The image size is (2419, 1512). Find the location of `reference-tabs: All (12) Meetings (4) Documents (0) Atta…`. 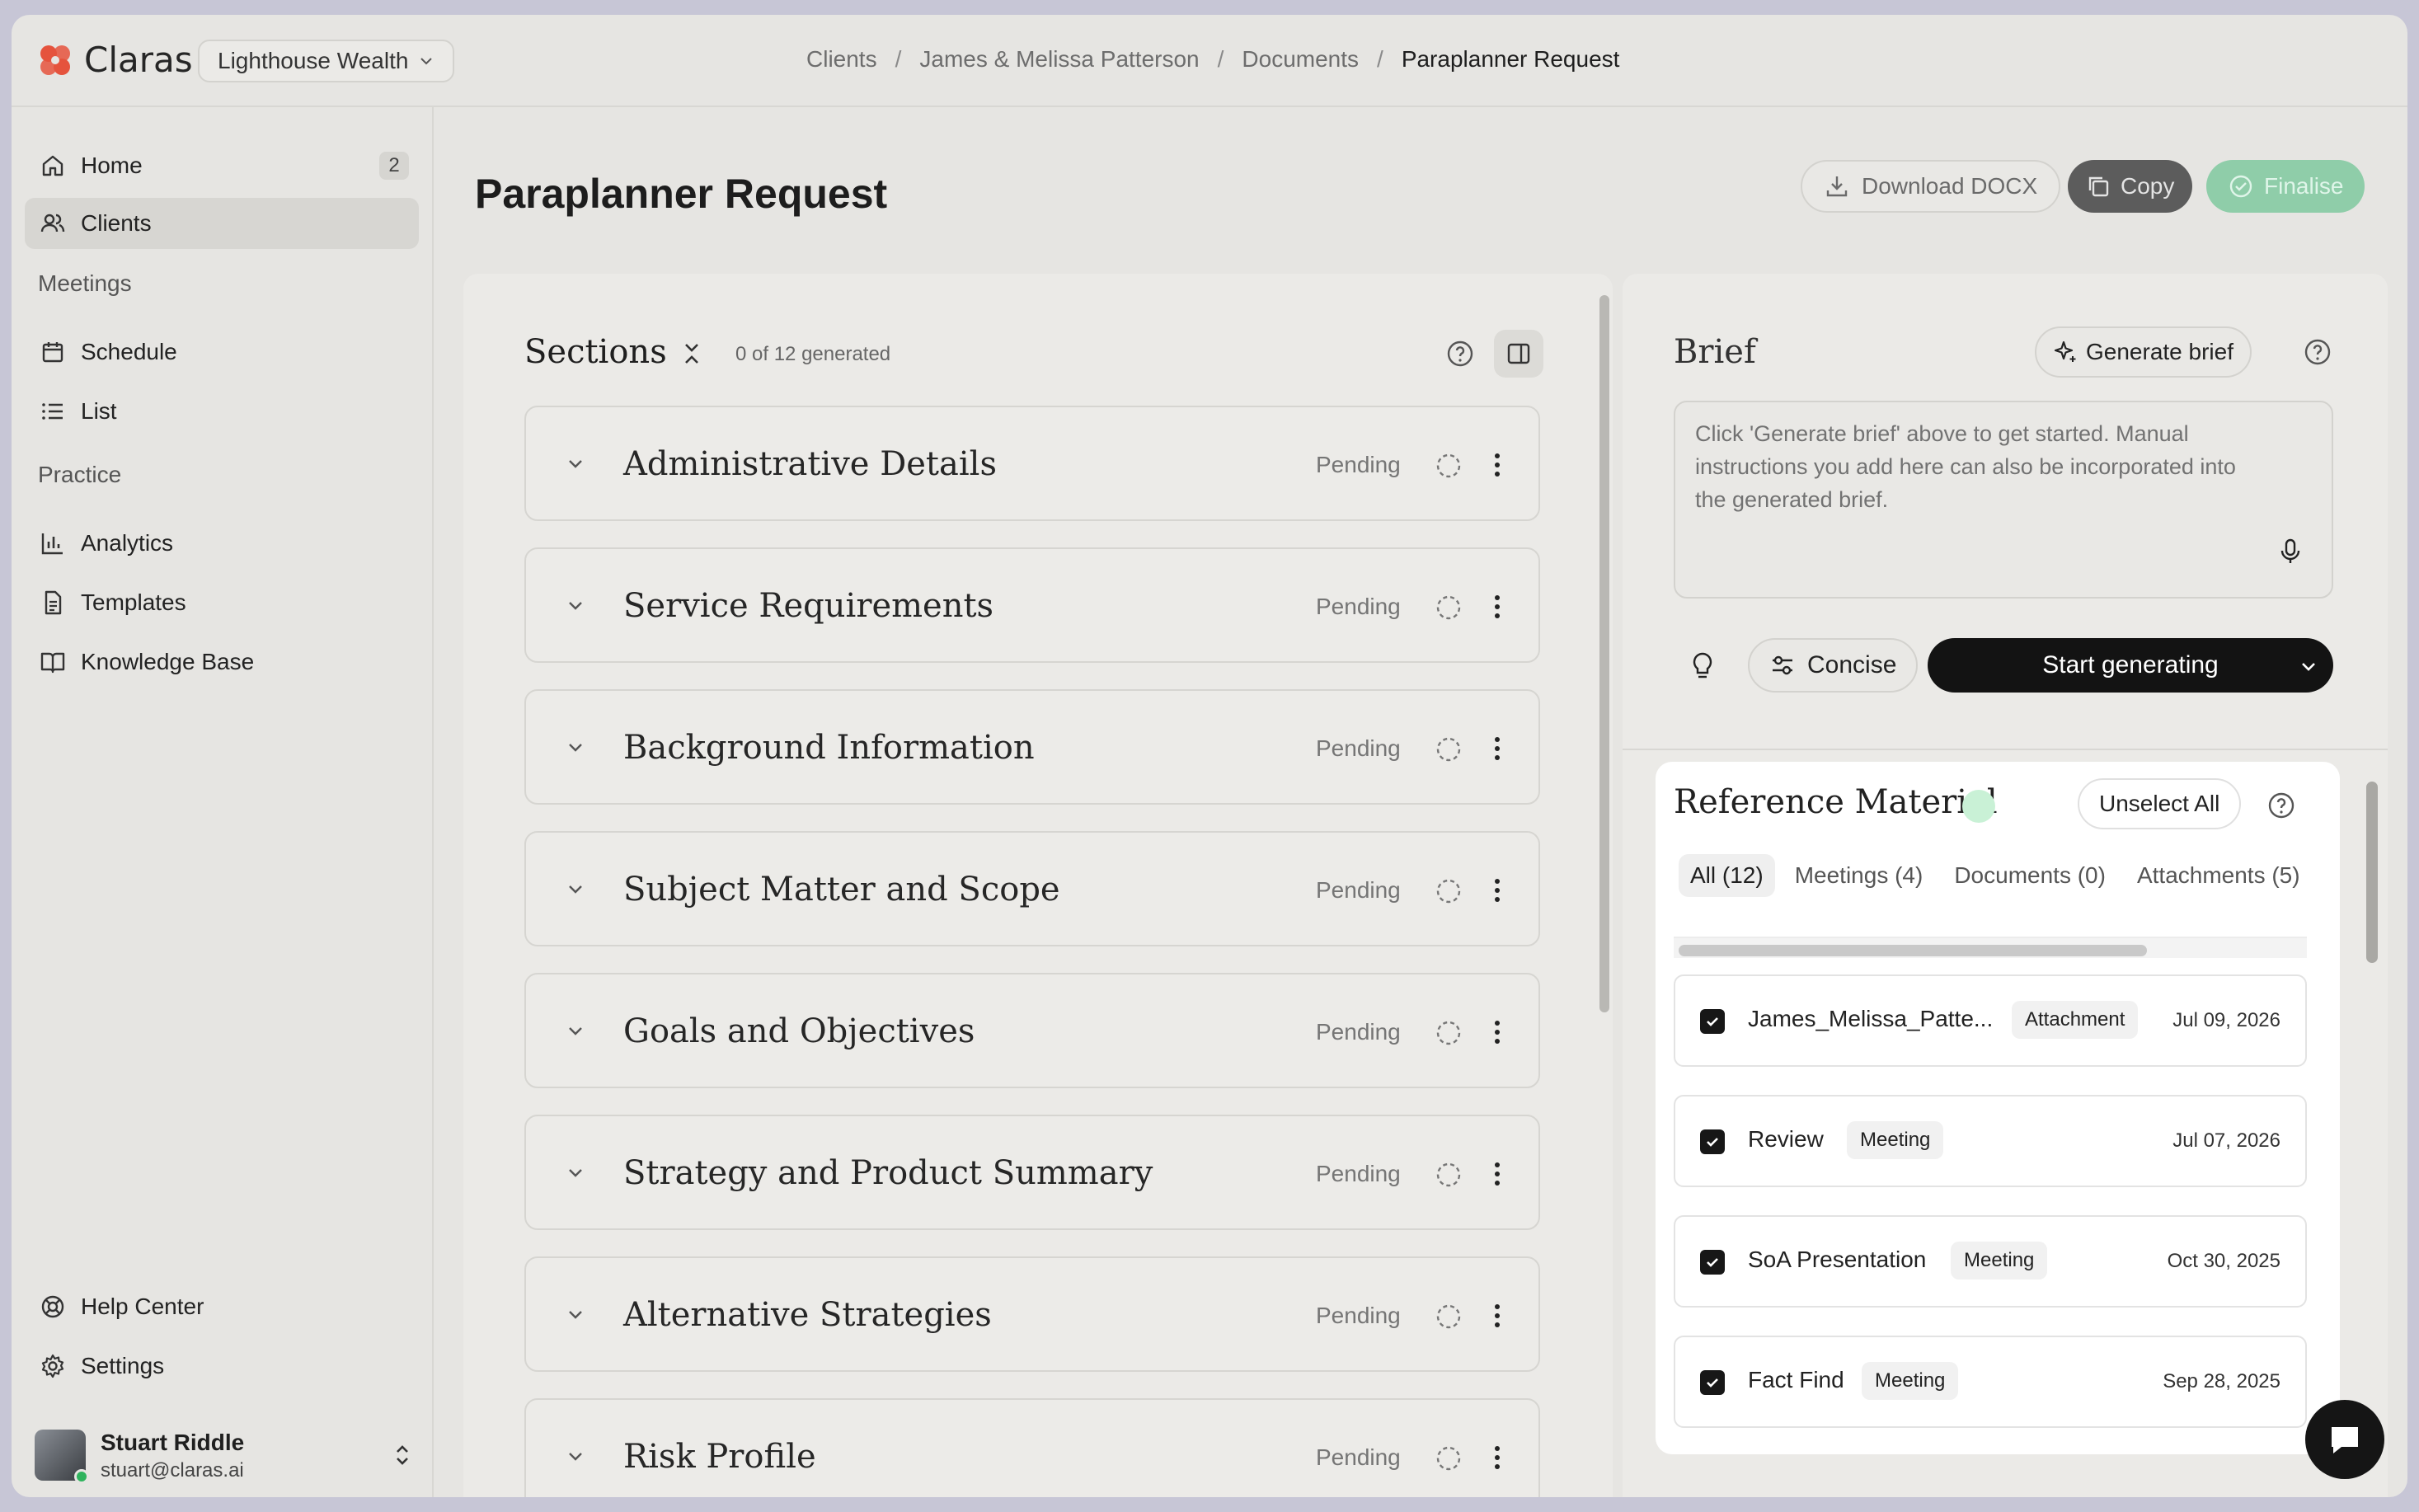

reference-tabs: All (12) Meetings (4) Documents (0) Atta… is located at coordinates (1990, 876).